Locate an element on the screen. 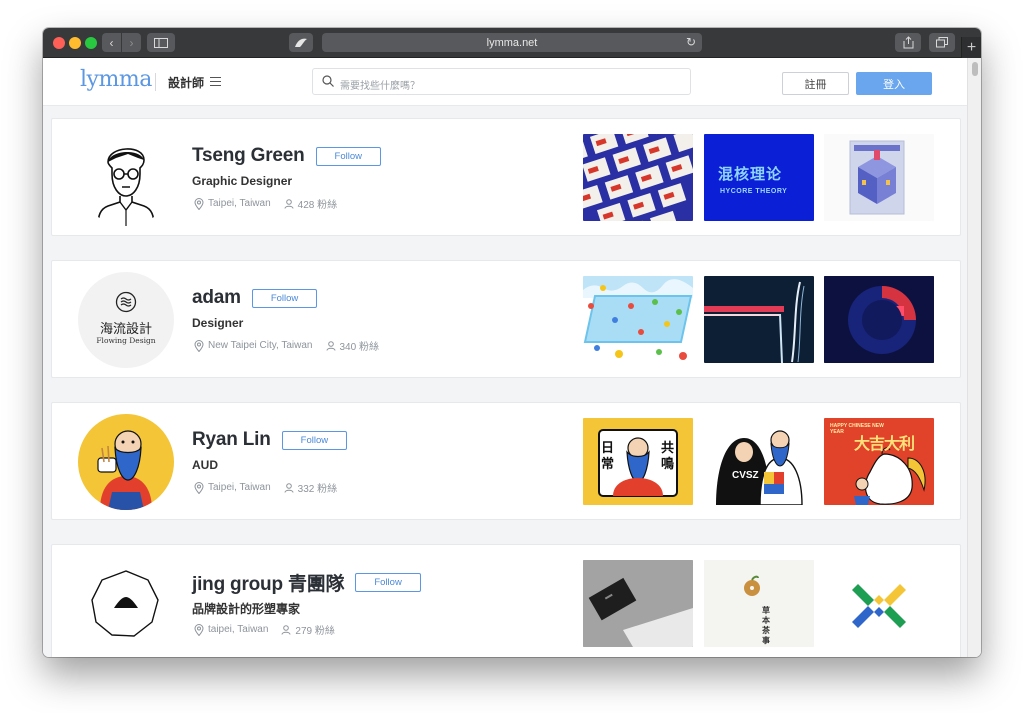  url-text: lymma.net is located at coordinates (512, 42).